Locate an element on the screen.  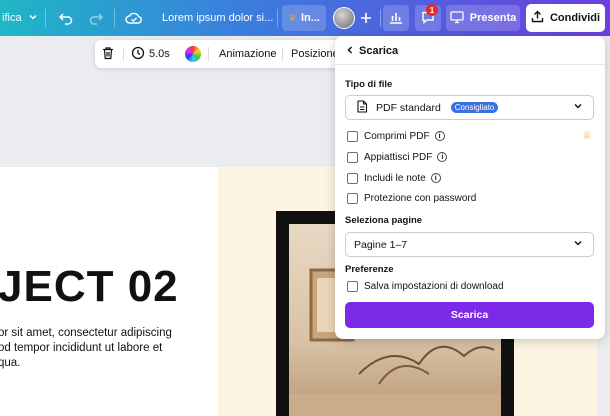
compress-pdf-option: Comprimi PDF i is located at coordinates (396, 136).